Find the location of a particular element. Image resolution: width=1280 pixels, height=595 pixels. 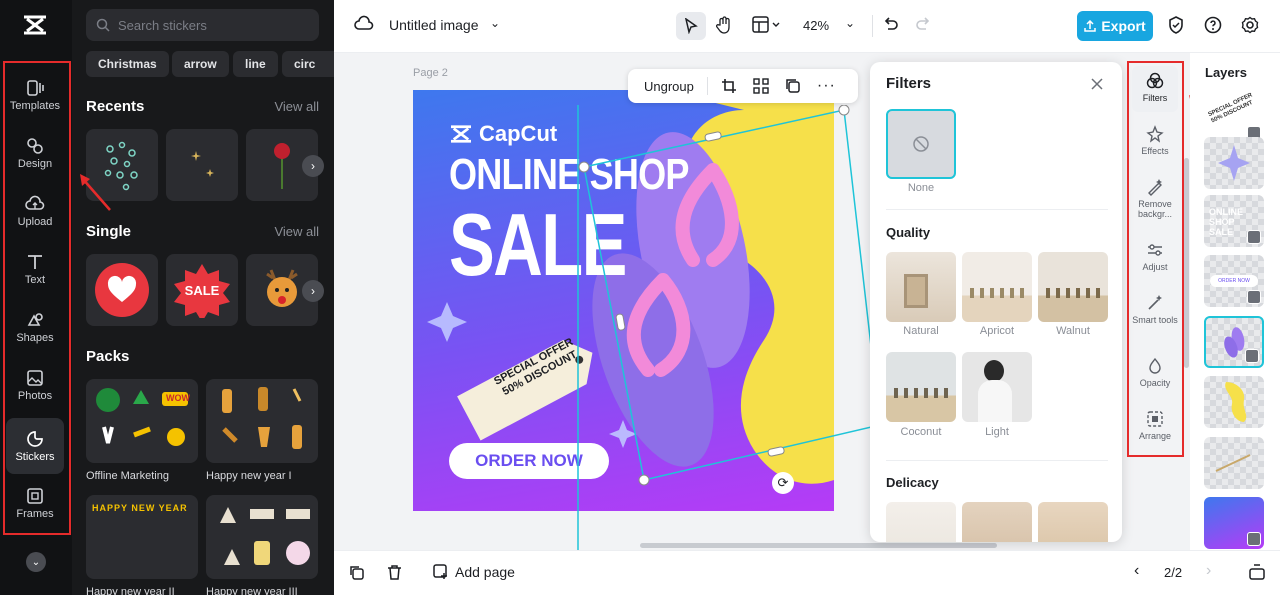

hand-pan-icon is located at coordinates (724, 25).